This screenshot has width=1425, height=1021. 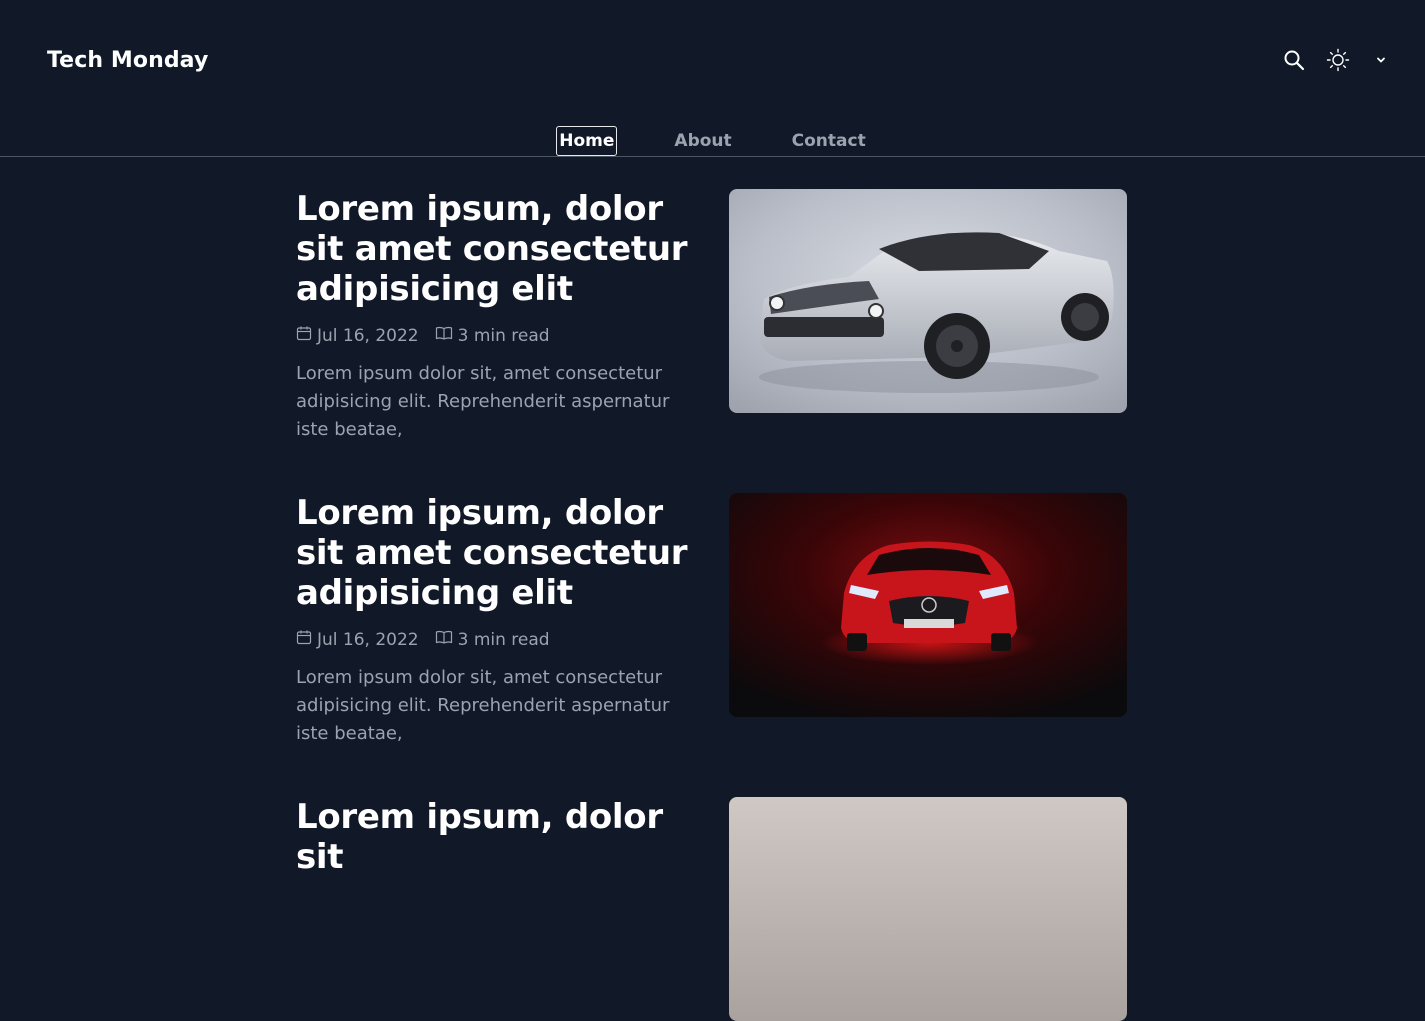 What do you see at coordinates (127, 60) in the screenshot?
I see `site-brand: Tech Monday` at bounding box center [127, 60].